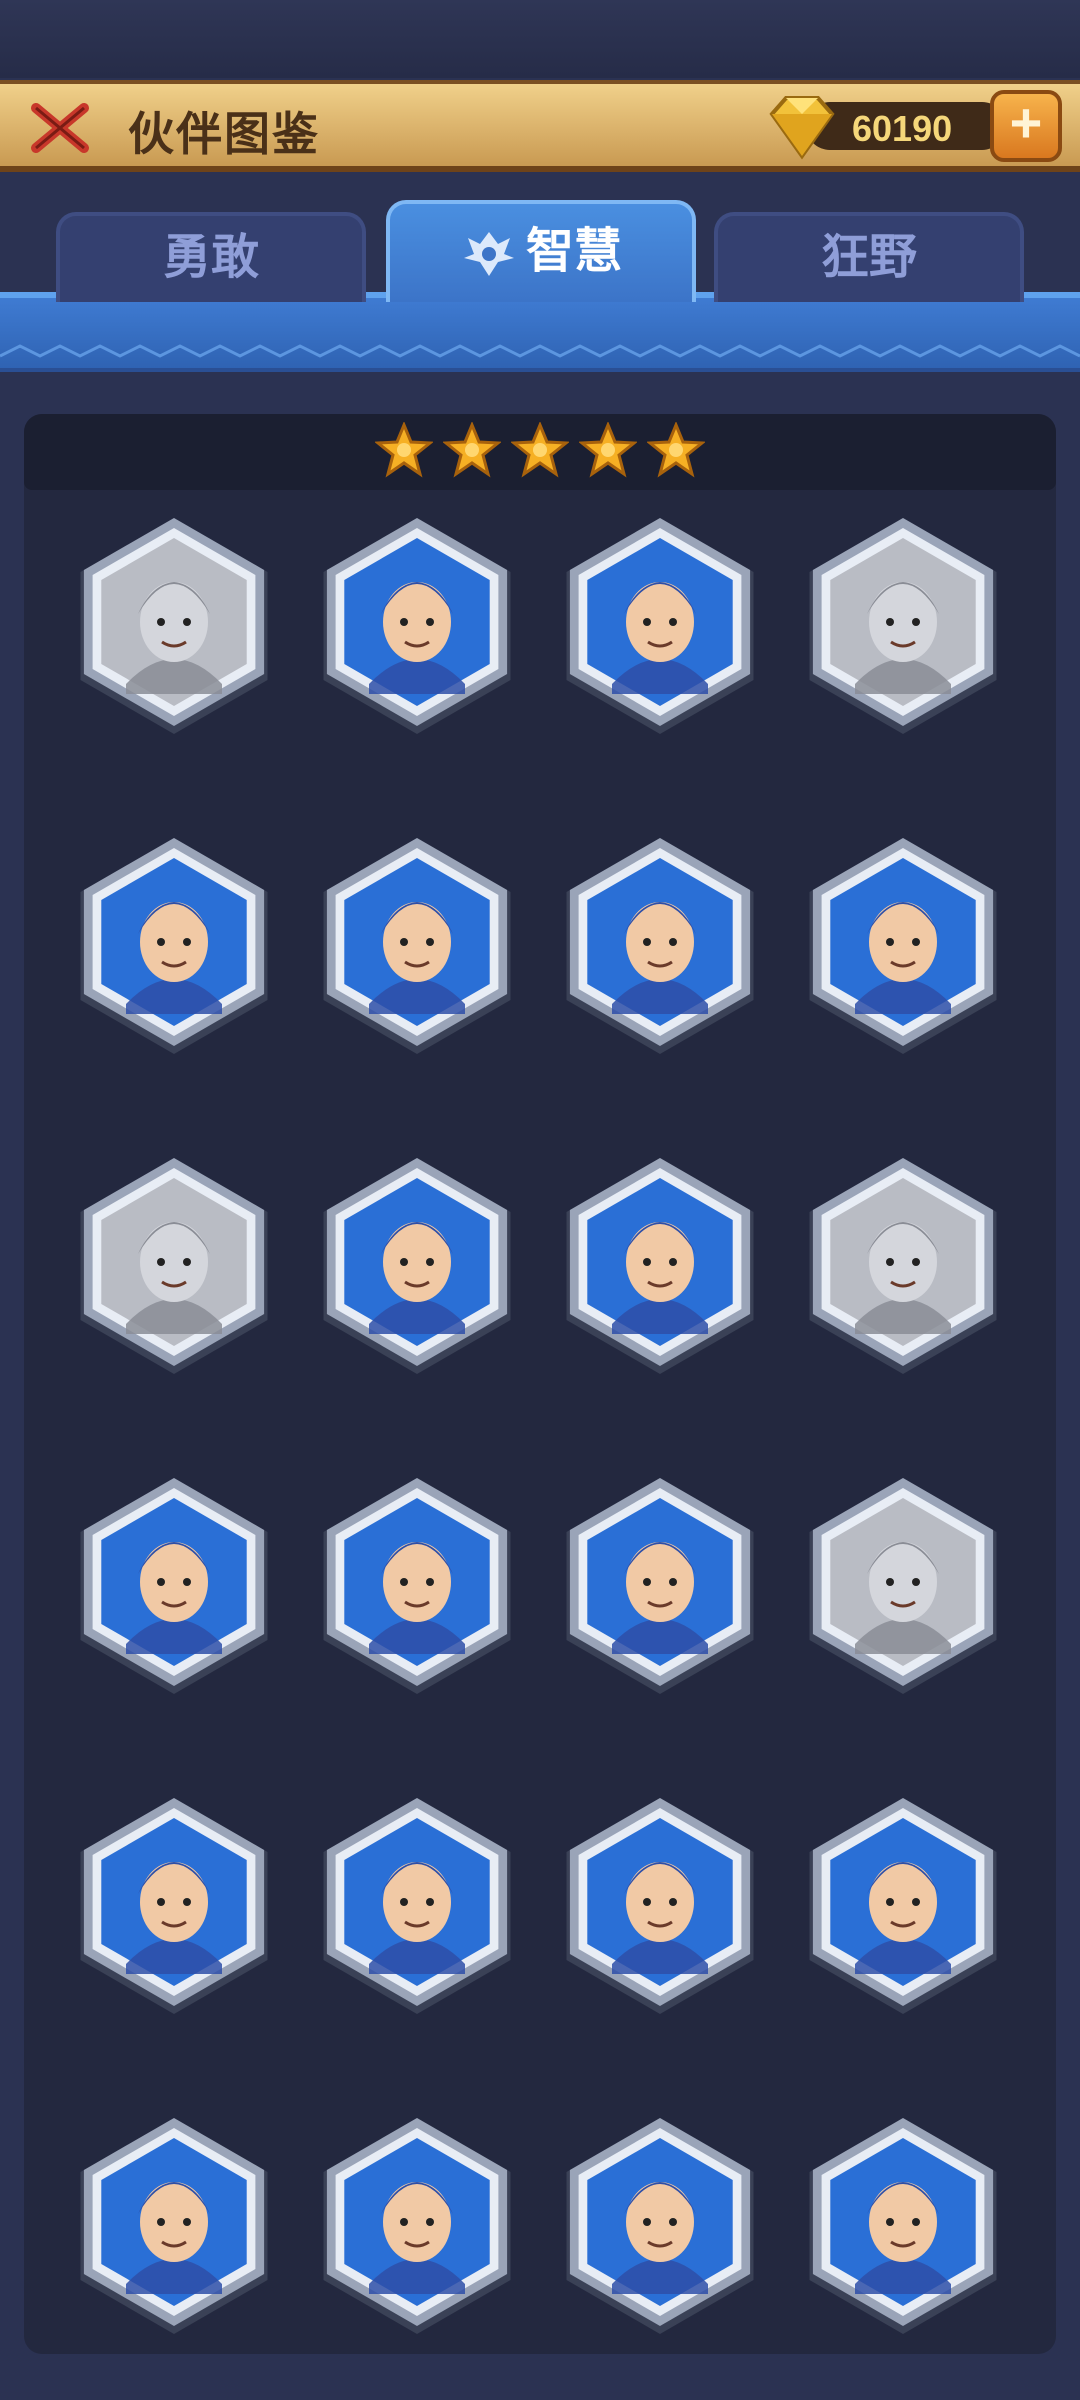 Image resolution: width=1080 pixels, height=2400 pixels. I want to click on hero-card-skeleton-warrior, so click(417, 2226).